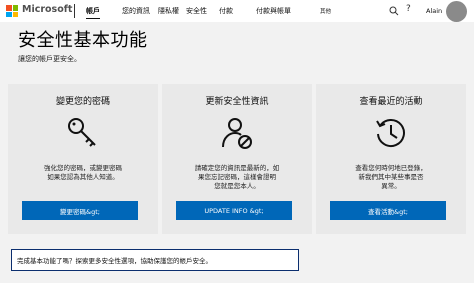 This screenshot has height=283, width=474. Describe the element at coordinates (237, 168) in the screenshot. I see `card-description-line: 請確定您的資訊是最新的，如` at that location.